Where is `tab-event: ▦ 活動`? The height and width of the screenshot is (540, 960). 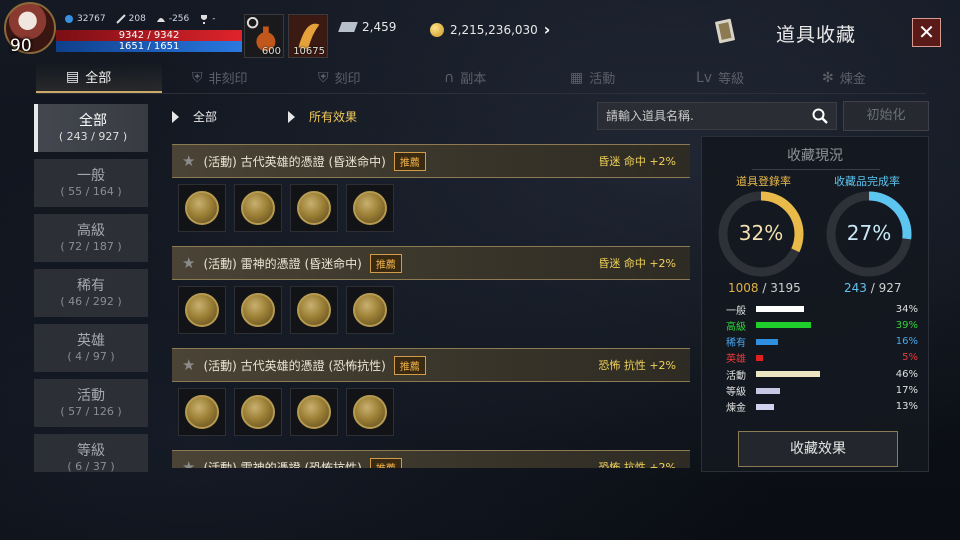 tab-event: ▦ 活動 is located at coordinates (603, 77).